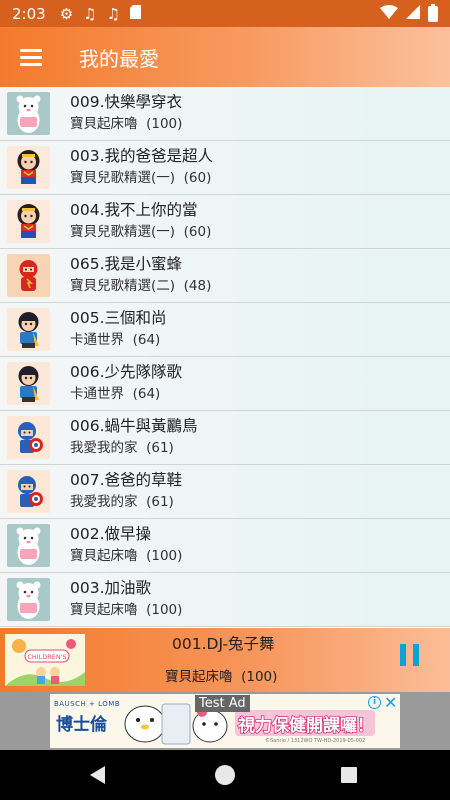 The width and height of the screenshot is (450, 800). Describe the element at coordinates (390, 703) in the screenshot. I see `close-icon: ✕` at that location.